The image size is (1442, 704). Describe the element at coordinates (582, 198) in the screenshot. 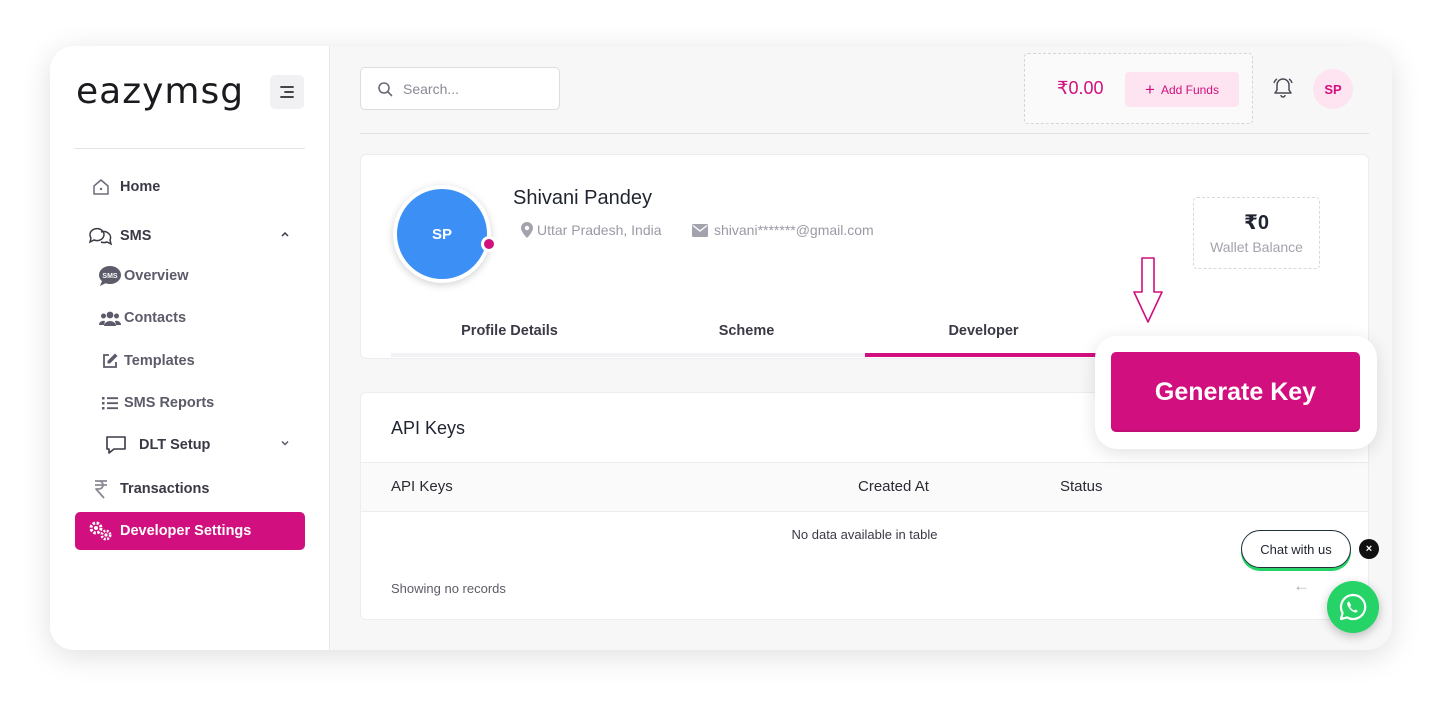

I see `profile-name: Shivani Pandey` at that location.